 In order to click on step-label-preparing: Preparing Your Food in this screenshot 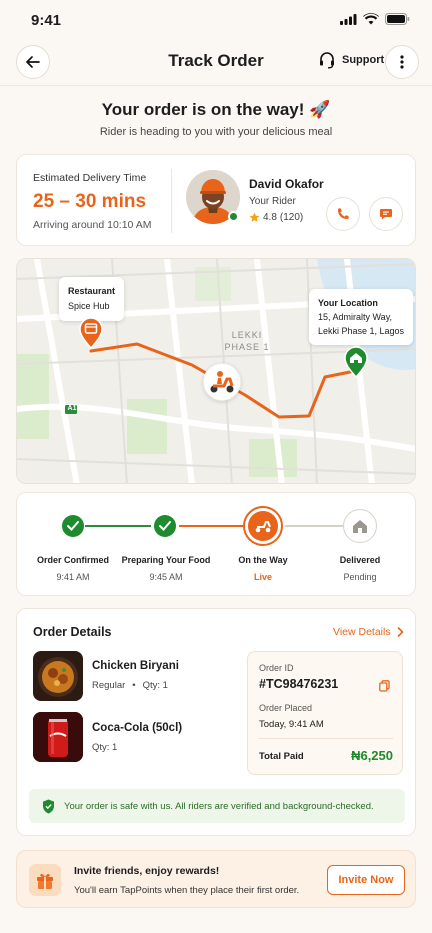, I will do `click(166, 560)`.